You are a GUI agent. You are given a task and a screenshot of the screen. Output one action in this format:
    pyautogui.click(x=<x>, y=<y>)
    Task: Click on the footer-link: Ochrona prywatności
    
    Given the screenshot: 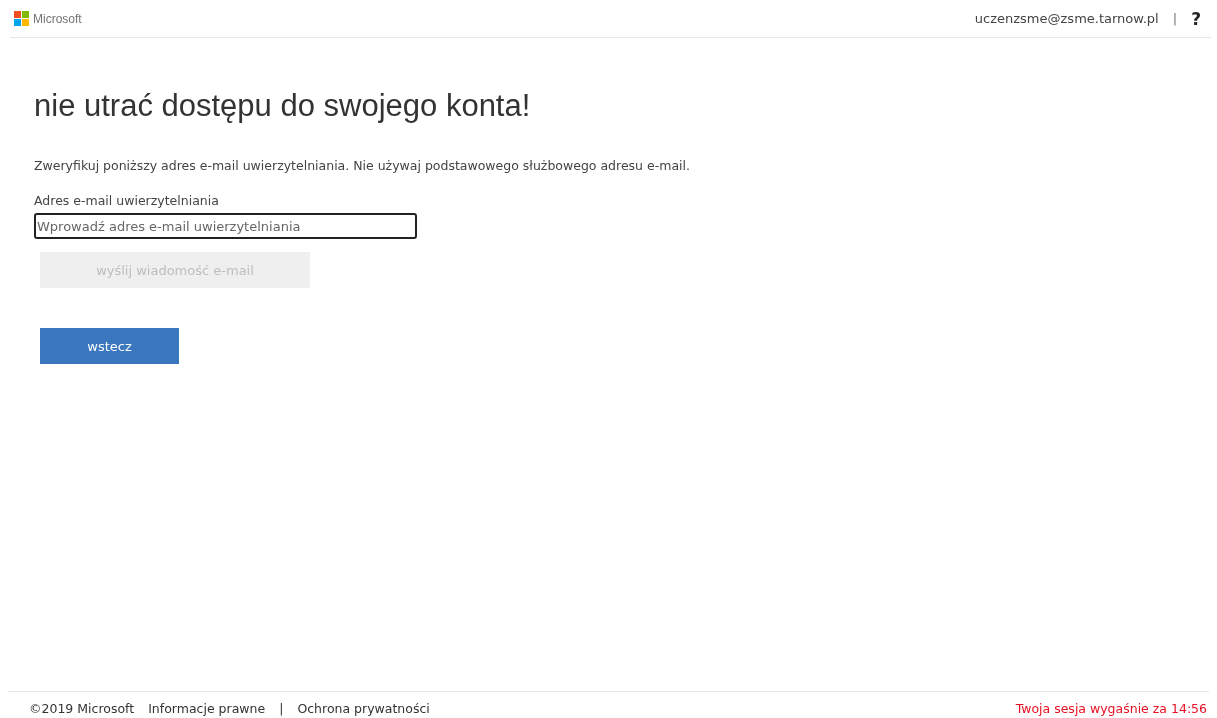 What is the action you would take?
    pyautogui.click(x=363, y=708)
    